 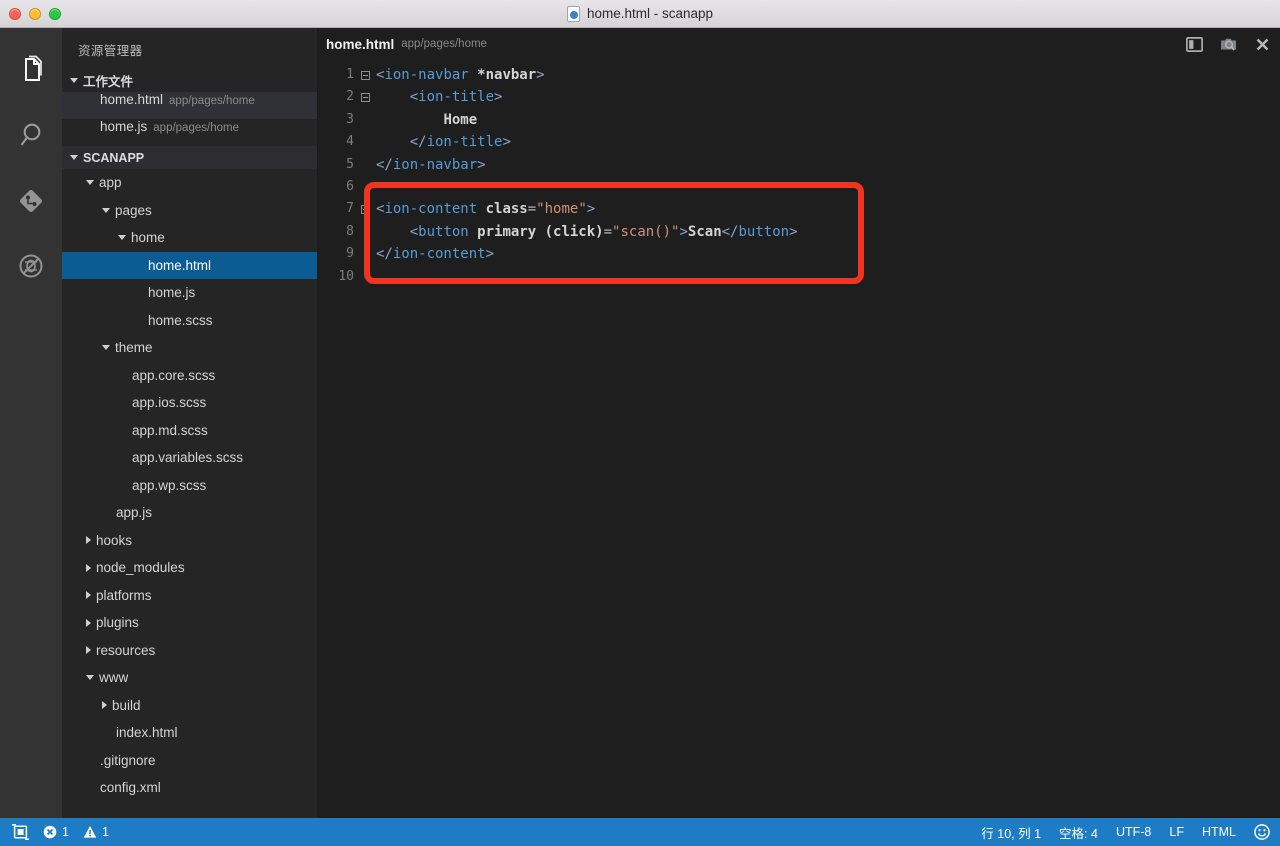 I want to click on tree-file-row: home.js, so click(x=189, y=293).